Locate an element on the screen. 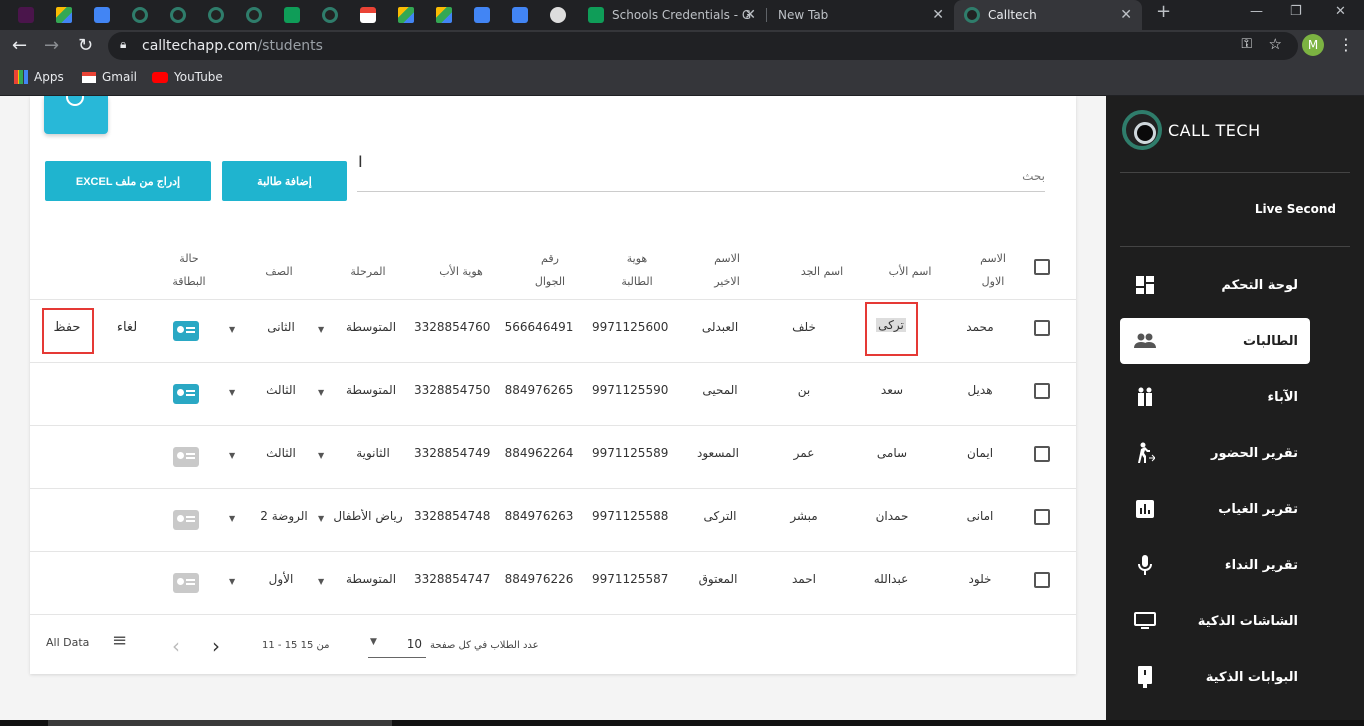 This screenshot has width=1364, height=726. cell-stage-select: الثانوية is located at coordinates (373, 453).